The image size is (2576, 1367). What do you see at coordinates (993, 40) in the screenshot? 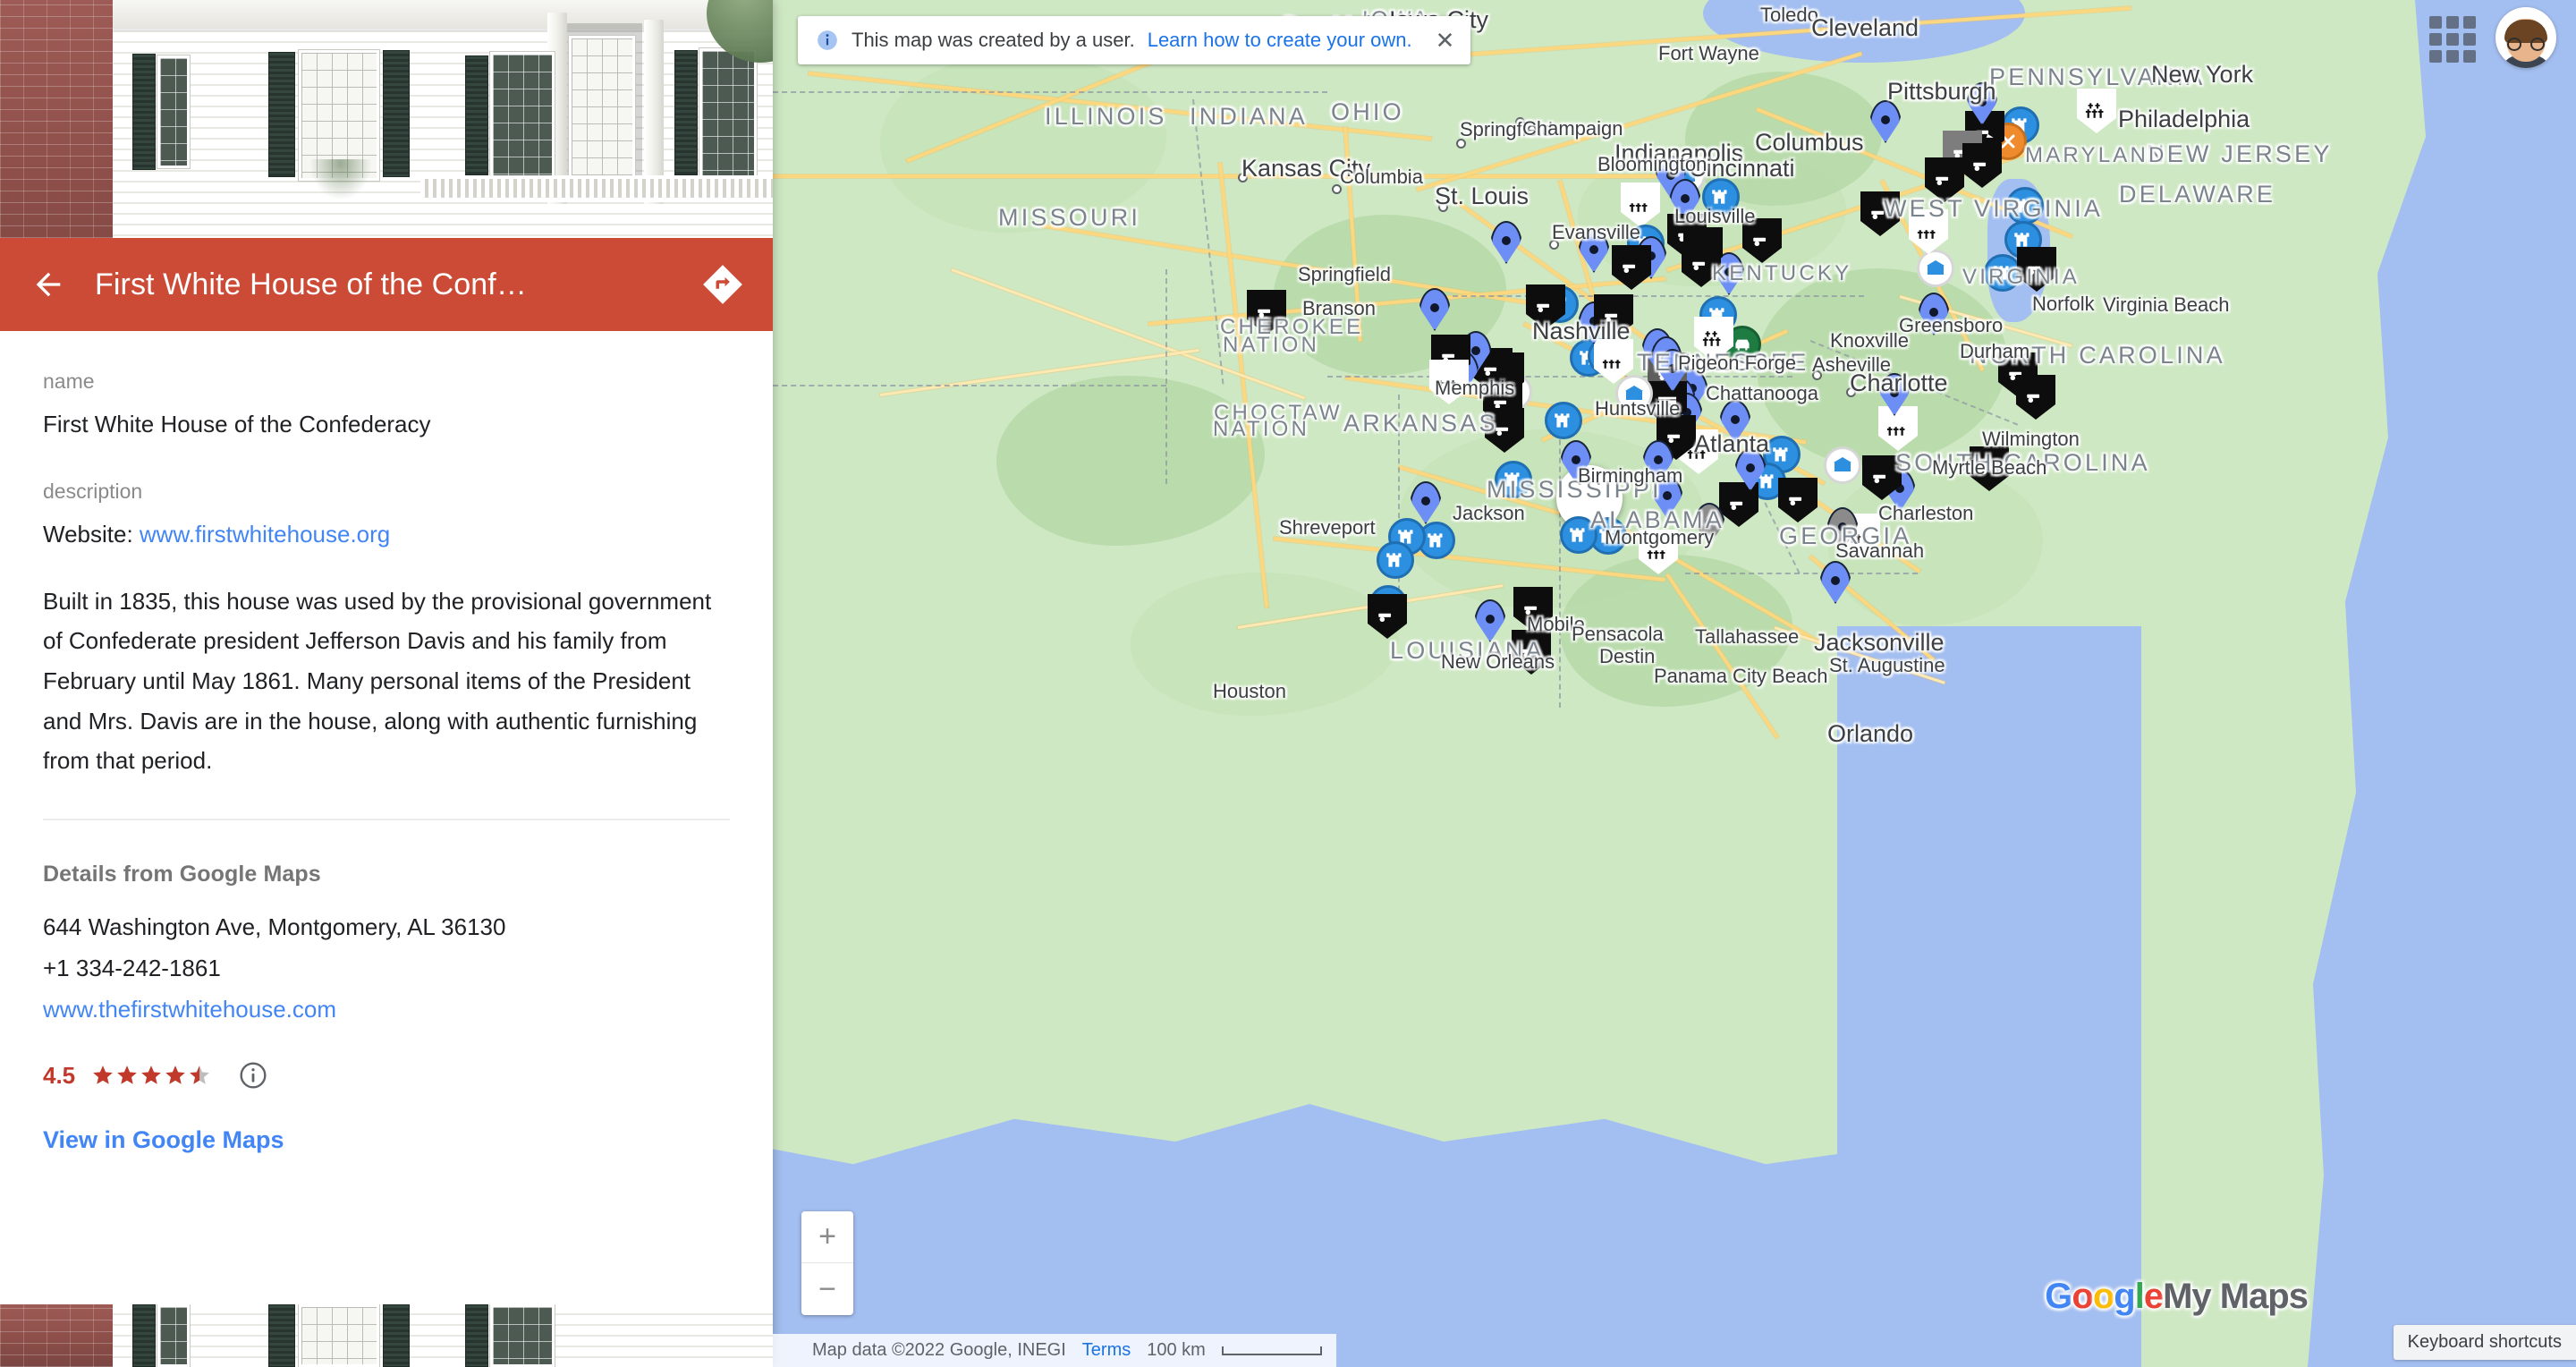
I see `notification-text: This map was created by a user.` at bounding box center [993, 40].